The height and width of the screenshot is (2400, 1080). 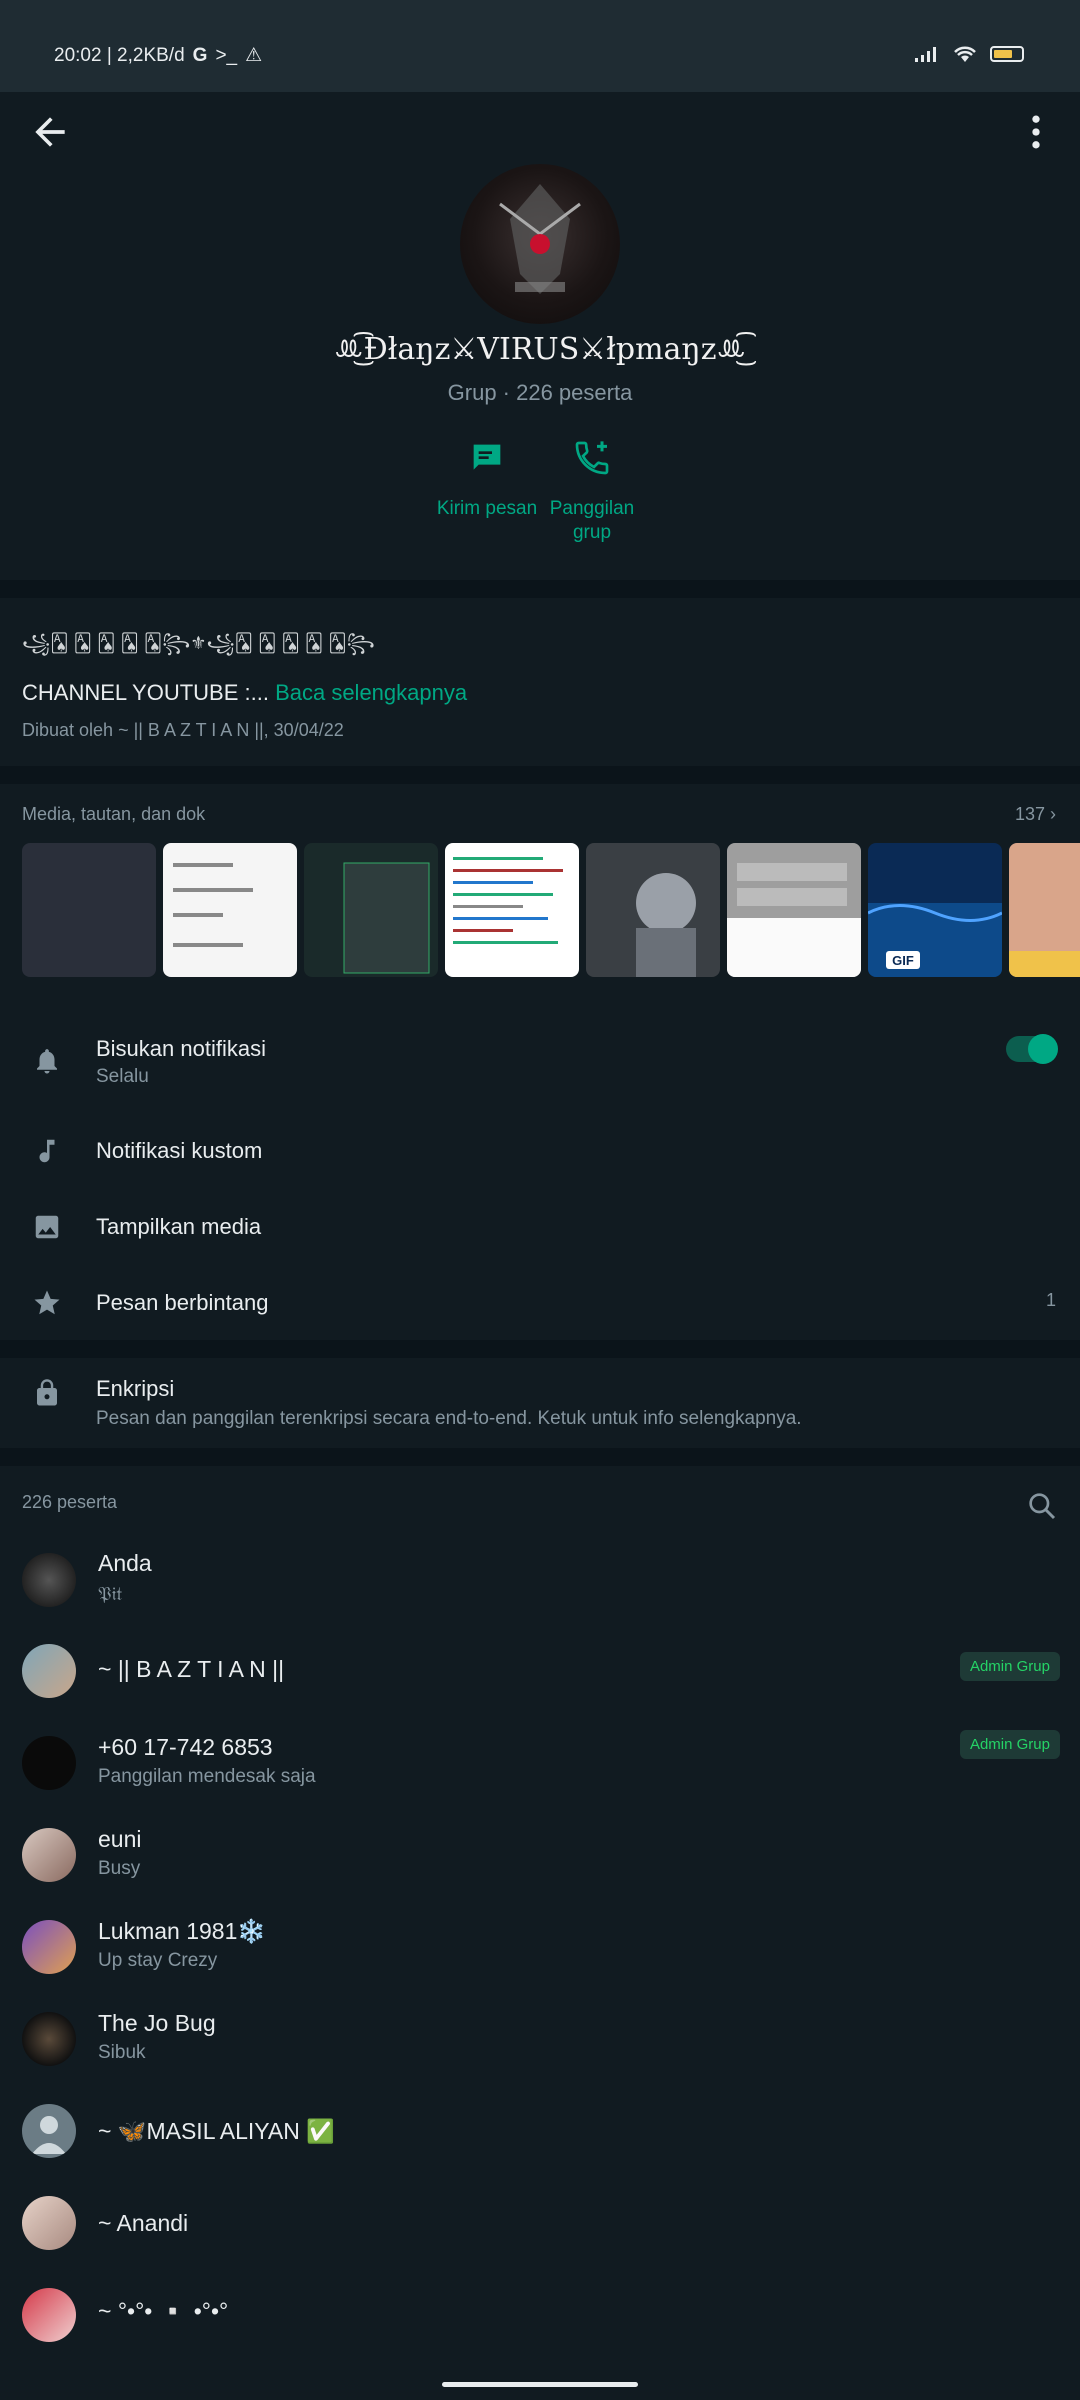 I want to click on member-row: The Jo Bug Sibuk, so click(x=540, y=2043).